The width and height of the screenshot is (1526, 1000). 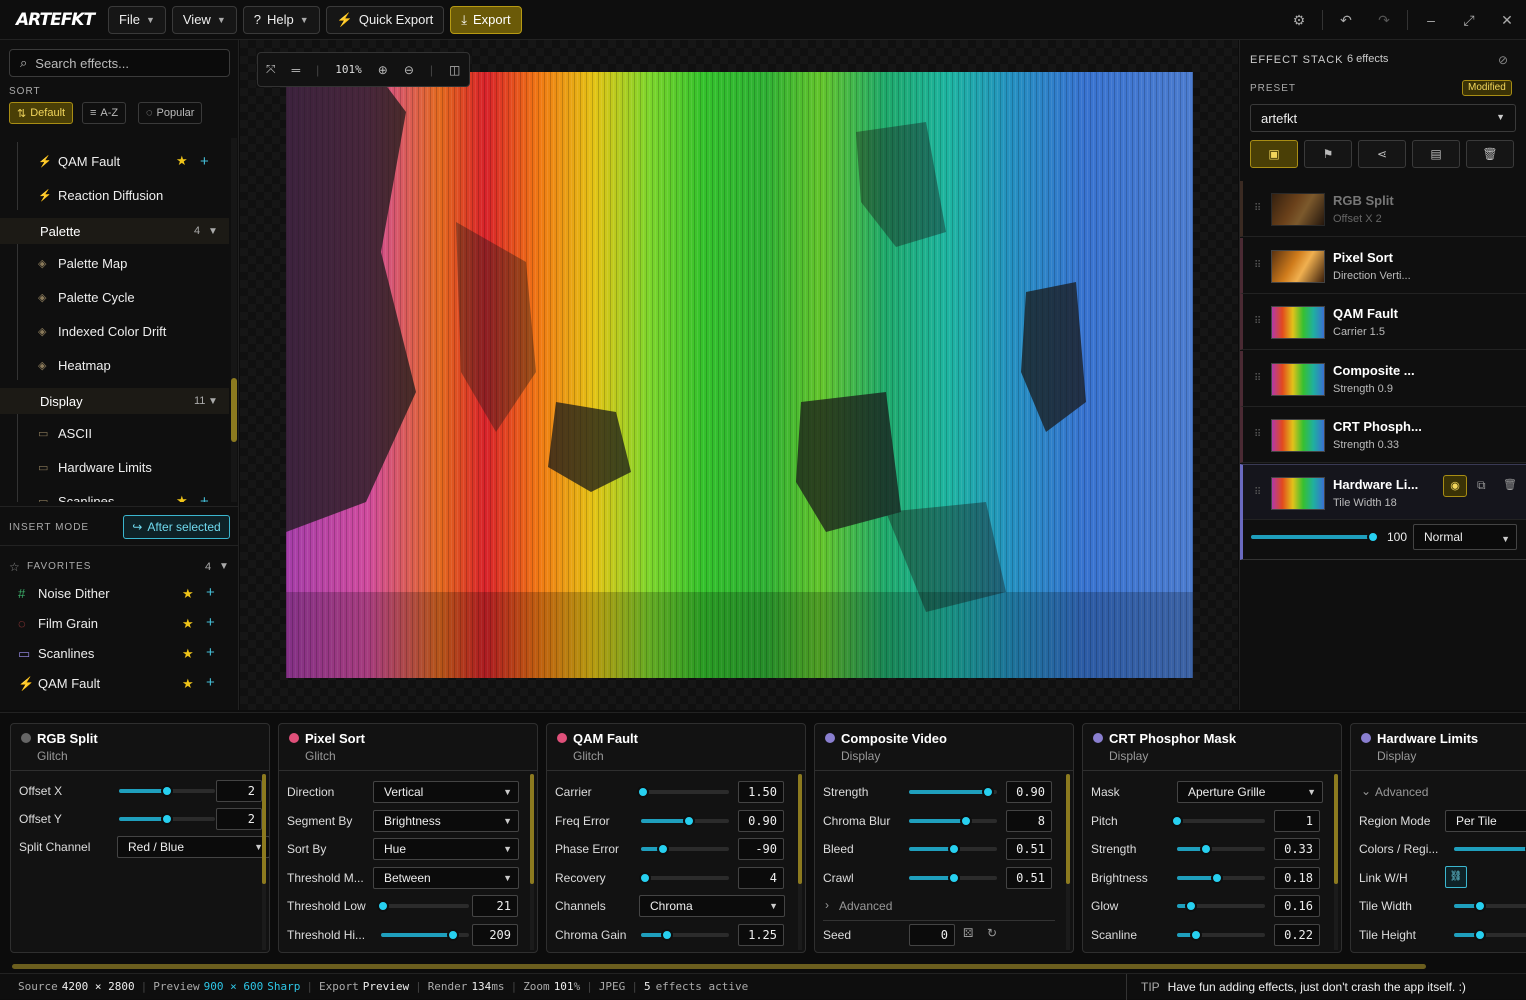 I want to click on export-button: ⤓Export, so click(x=485, y=20).